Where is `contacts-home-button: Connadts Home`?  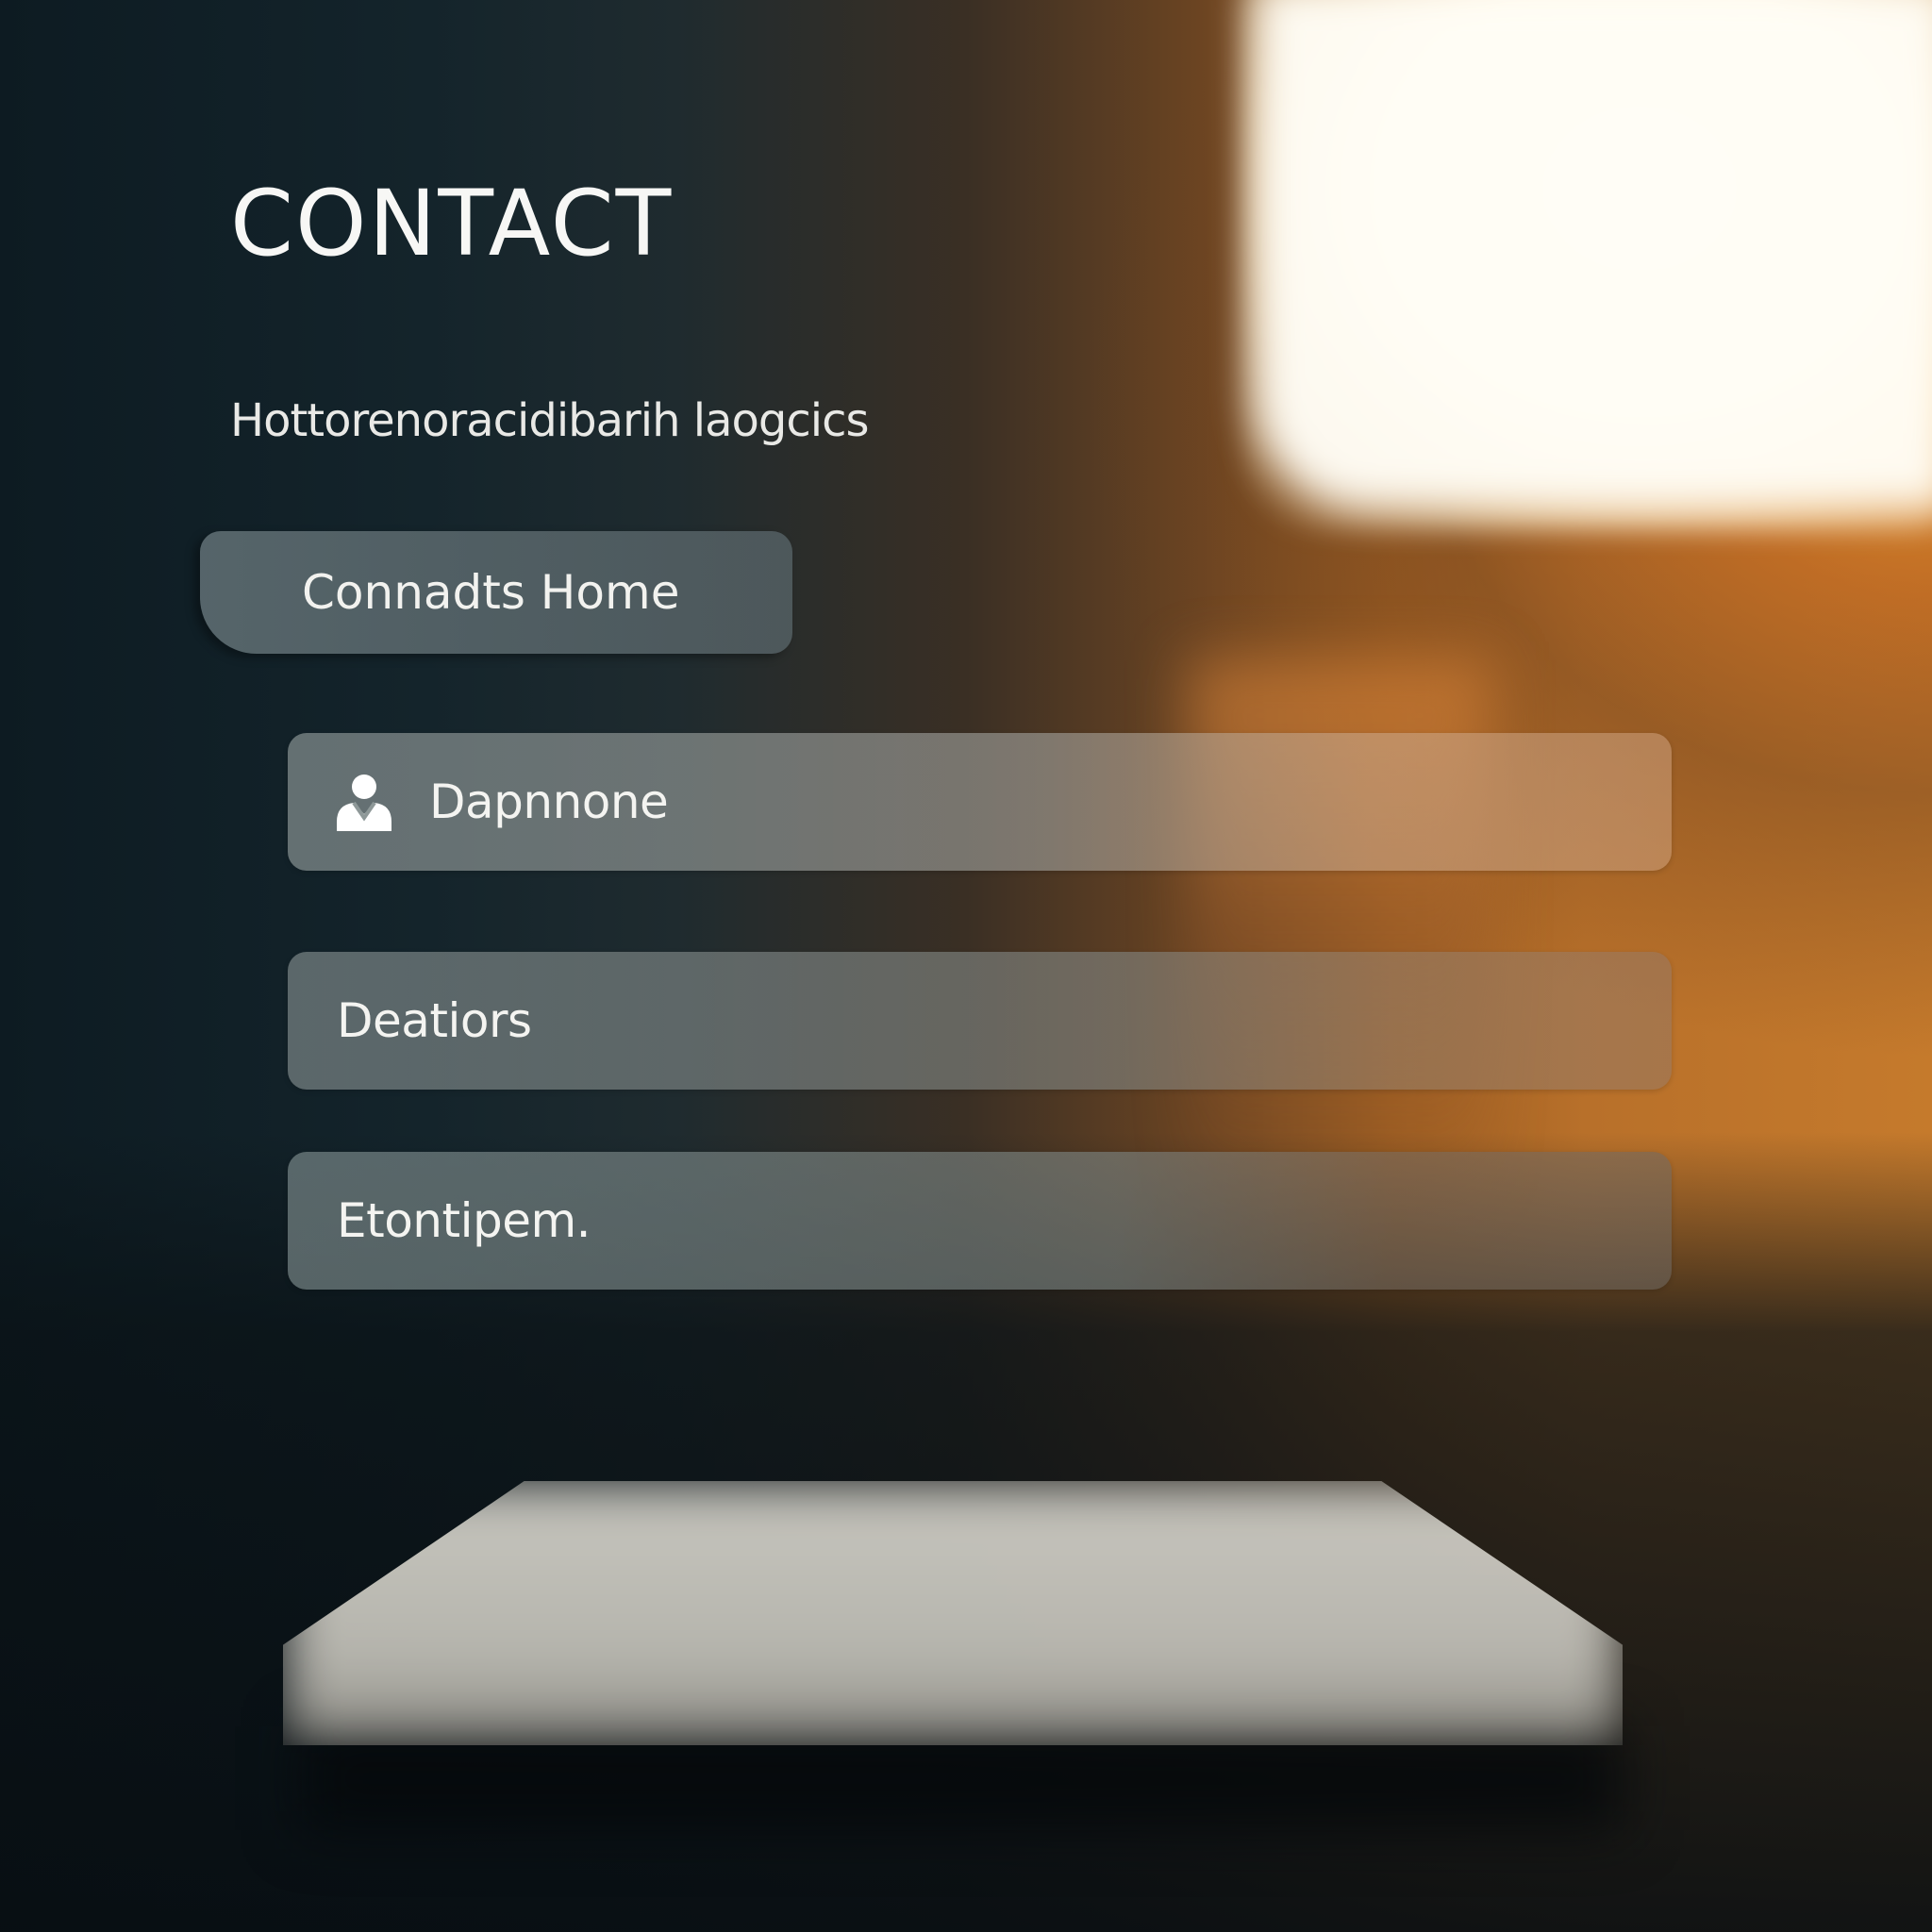 contacts-home-button: Connadts Home is located at coordinates (496, 593).